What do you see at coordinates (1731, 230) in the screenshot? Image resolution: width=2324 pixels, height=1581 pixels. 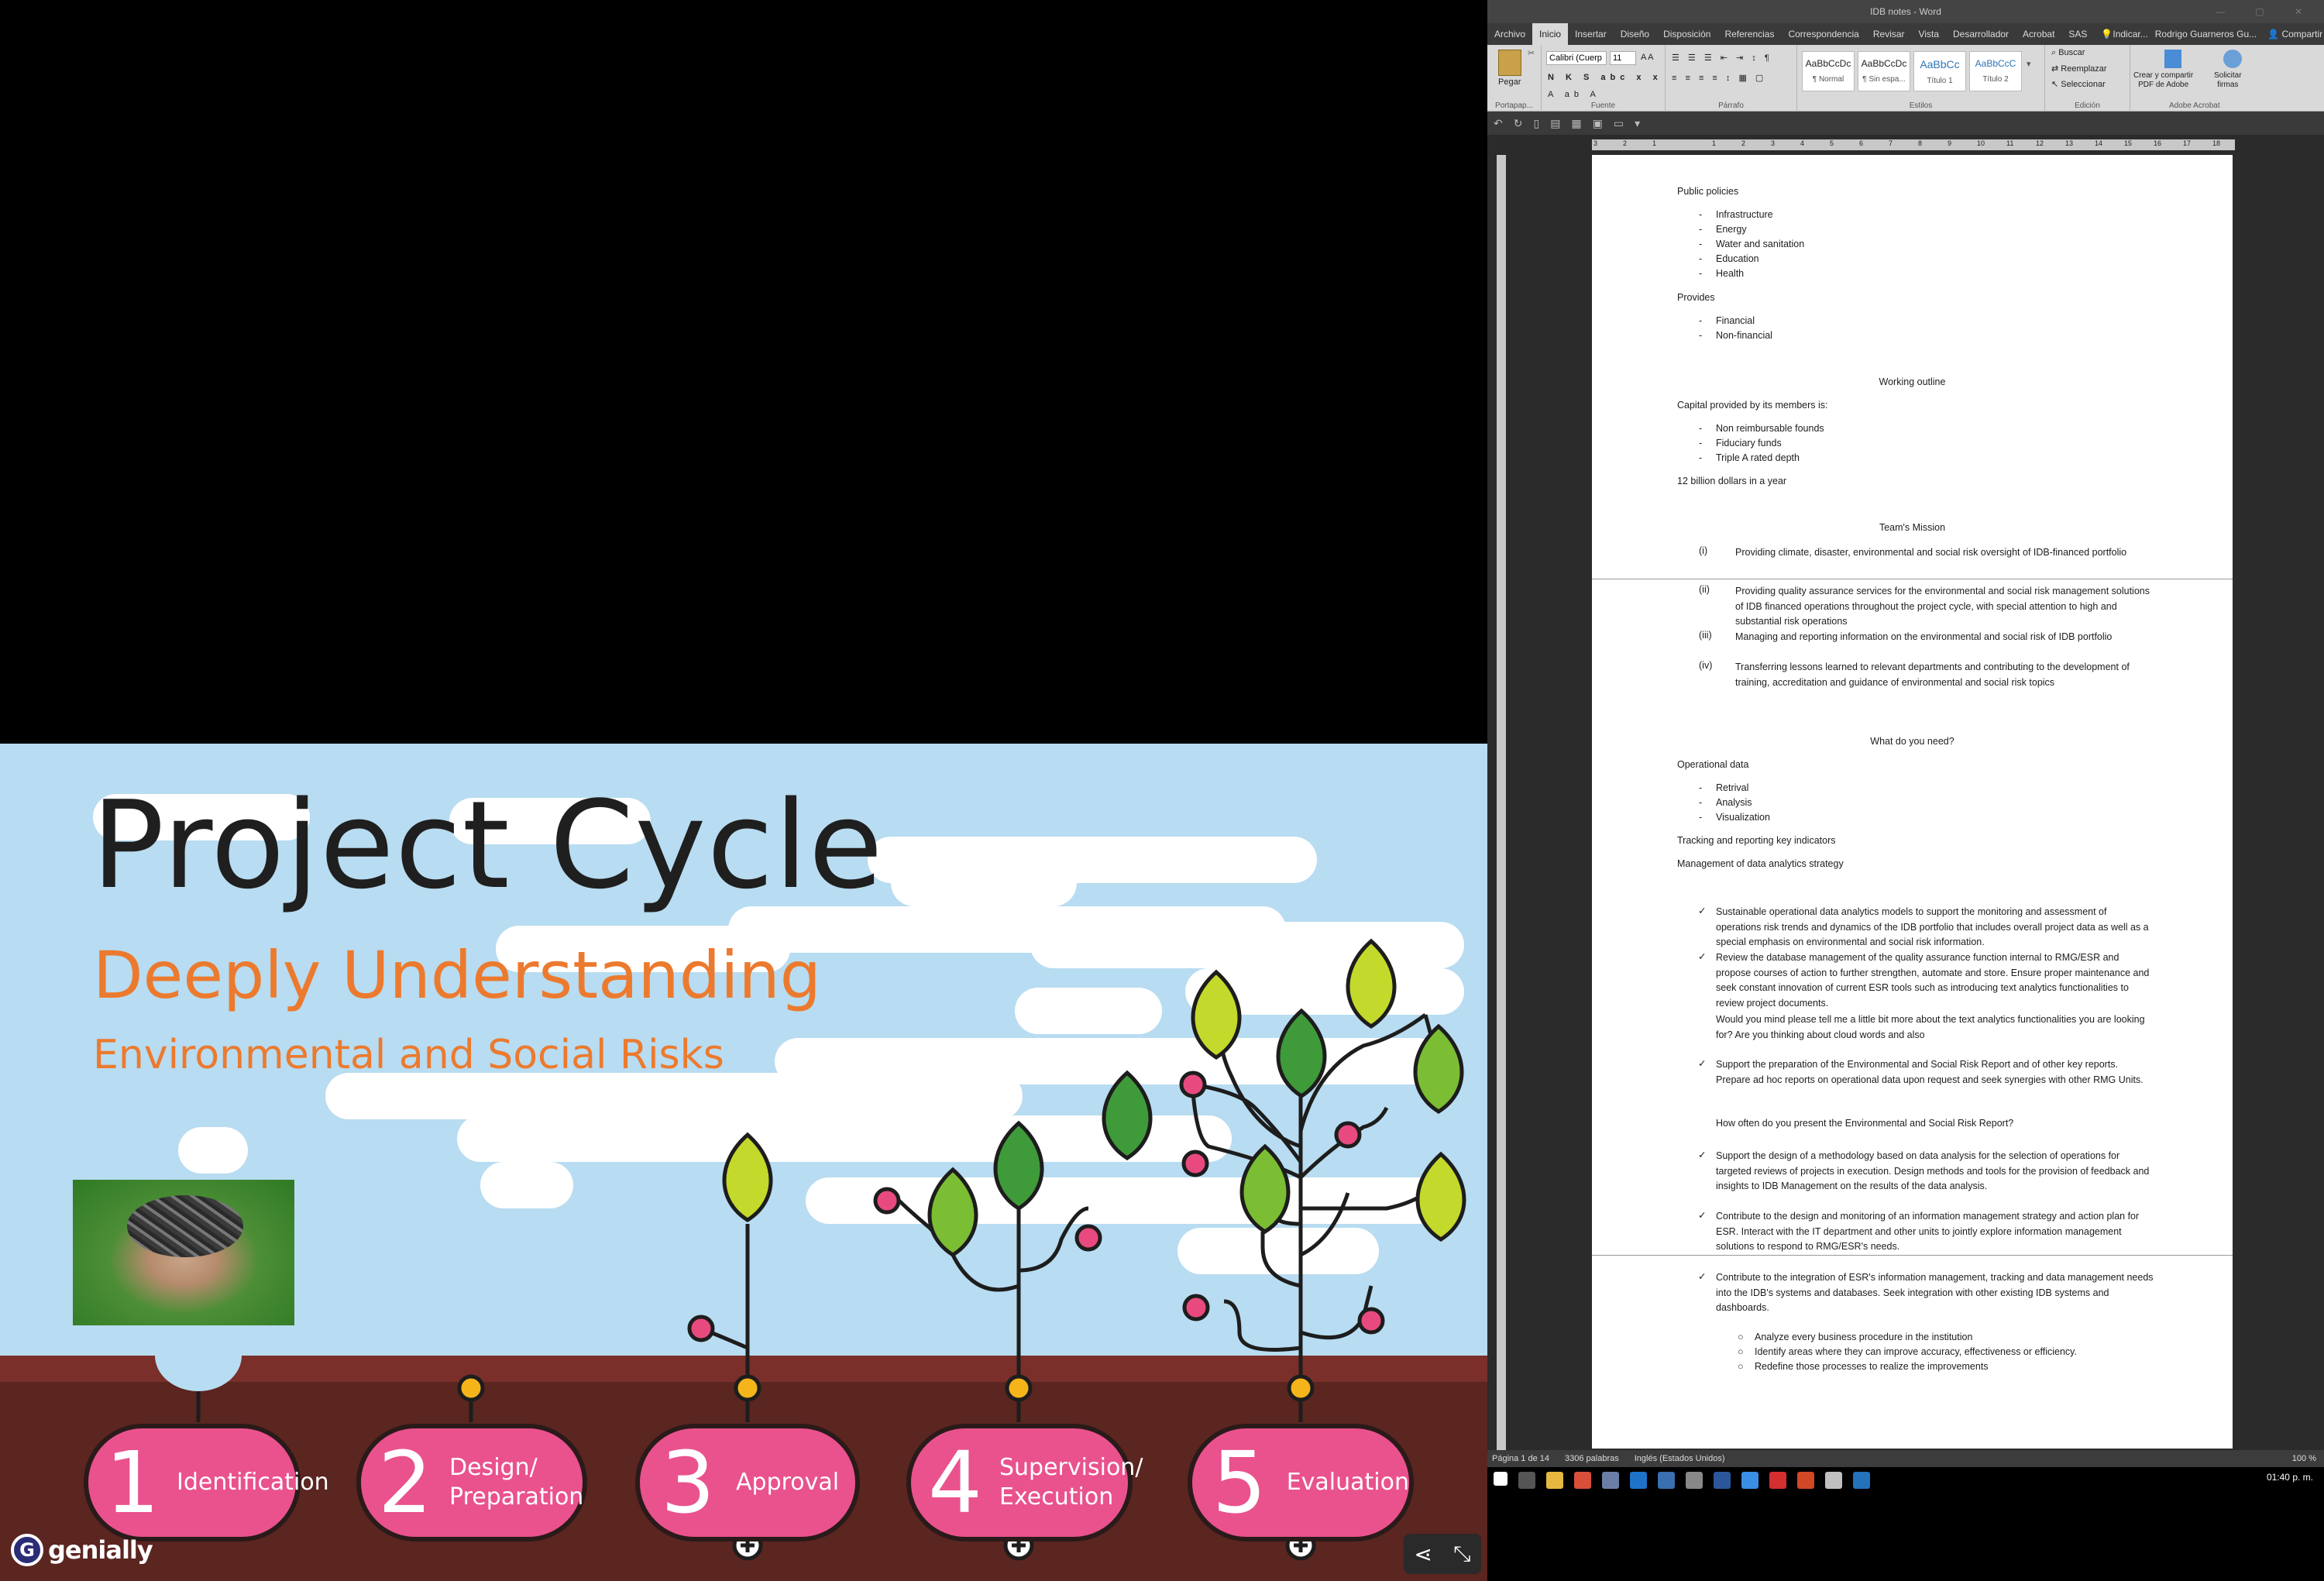 I see `list-item: Energy` at bounding box center [1731, 230].